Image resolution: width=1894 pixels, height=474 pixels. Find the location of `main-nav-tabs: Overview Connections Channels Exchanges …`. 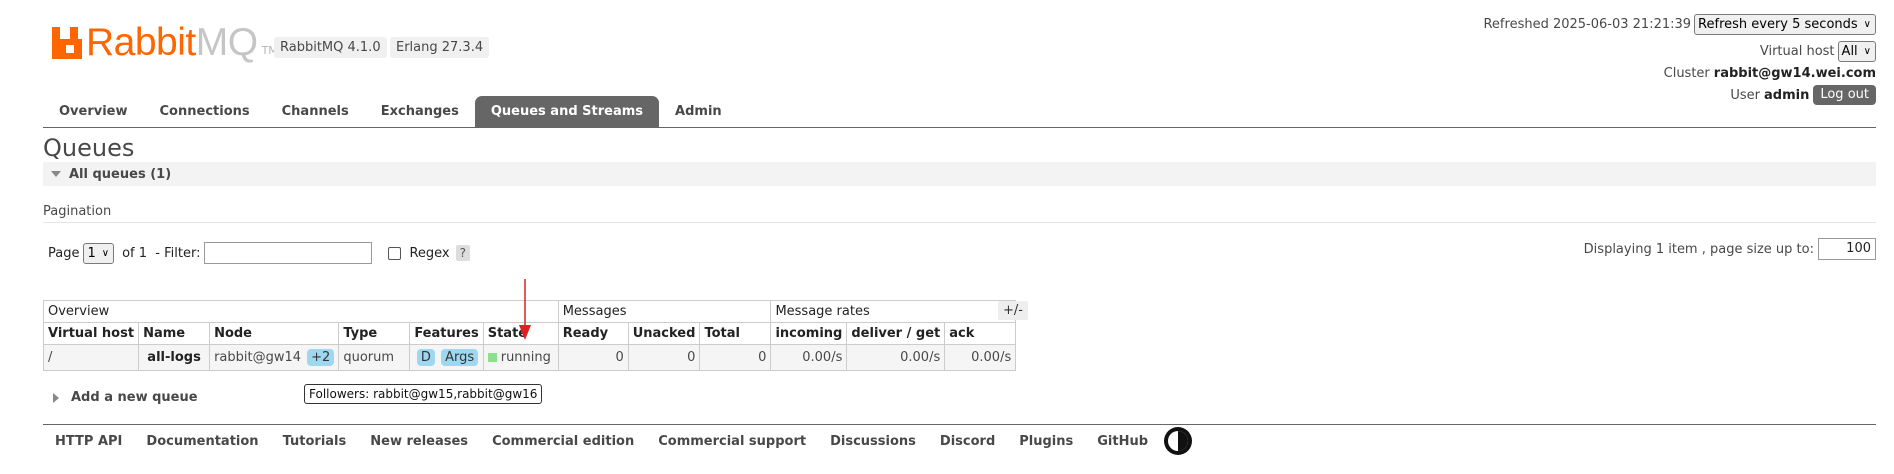

main-nav-tabs: Overview Connections Channels Exchanges … is located at coordinates (390, 111).